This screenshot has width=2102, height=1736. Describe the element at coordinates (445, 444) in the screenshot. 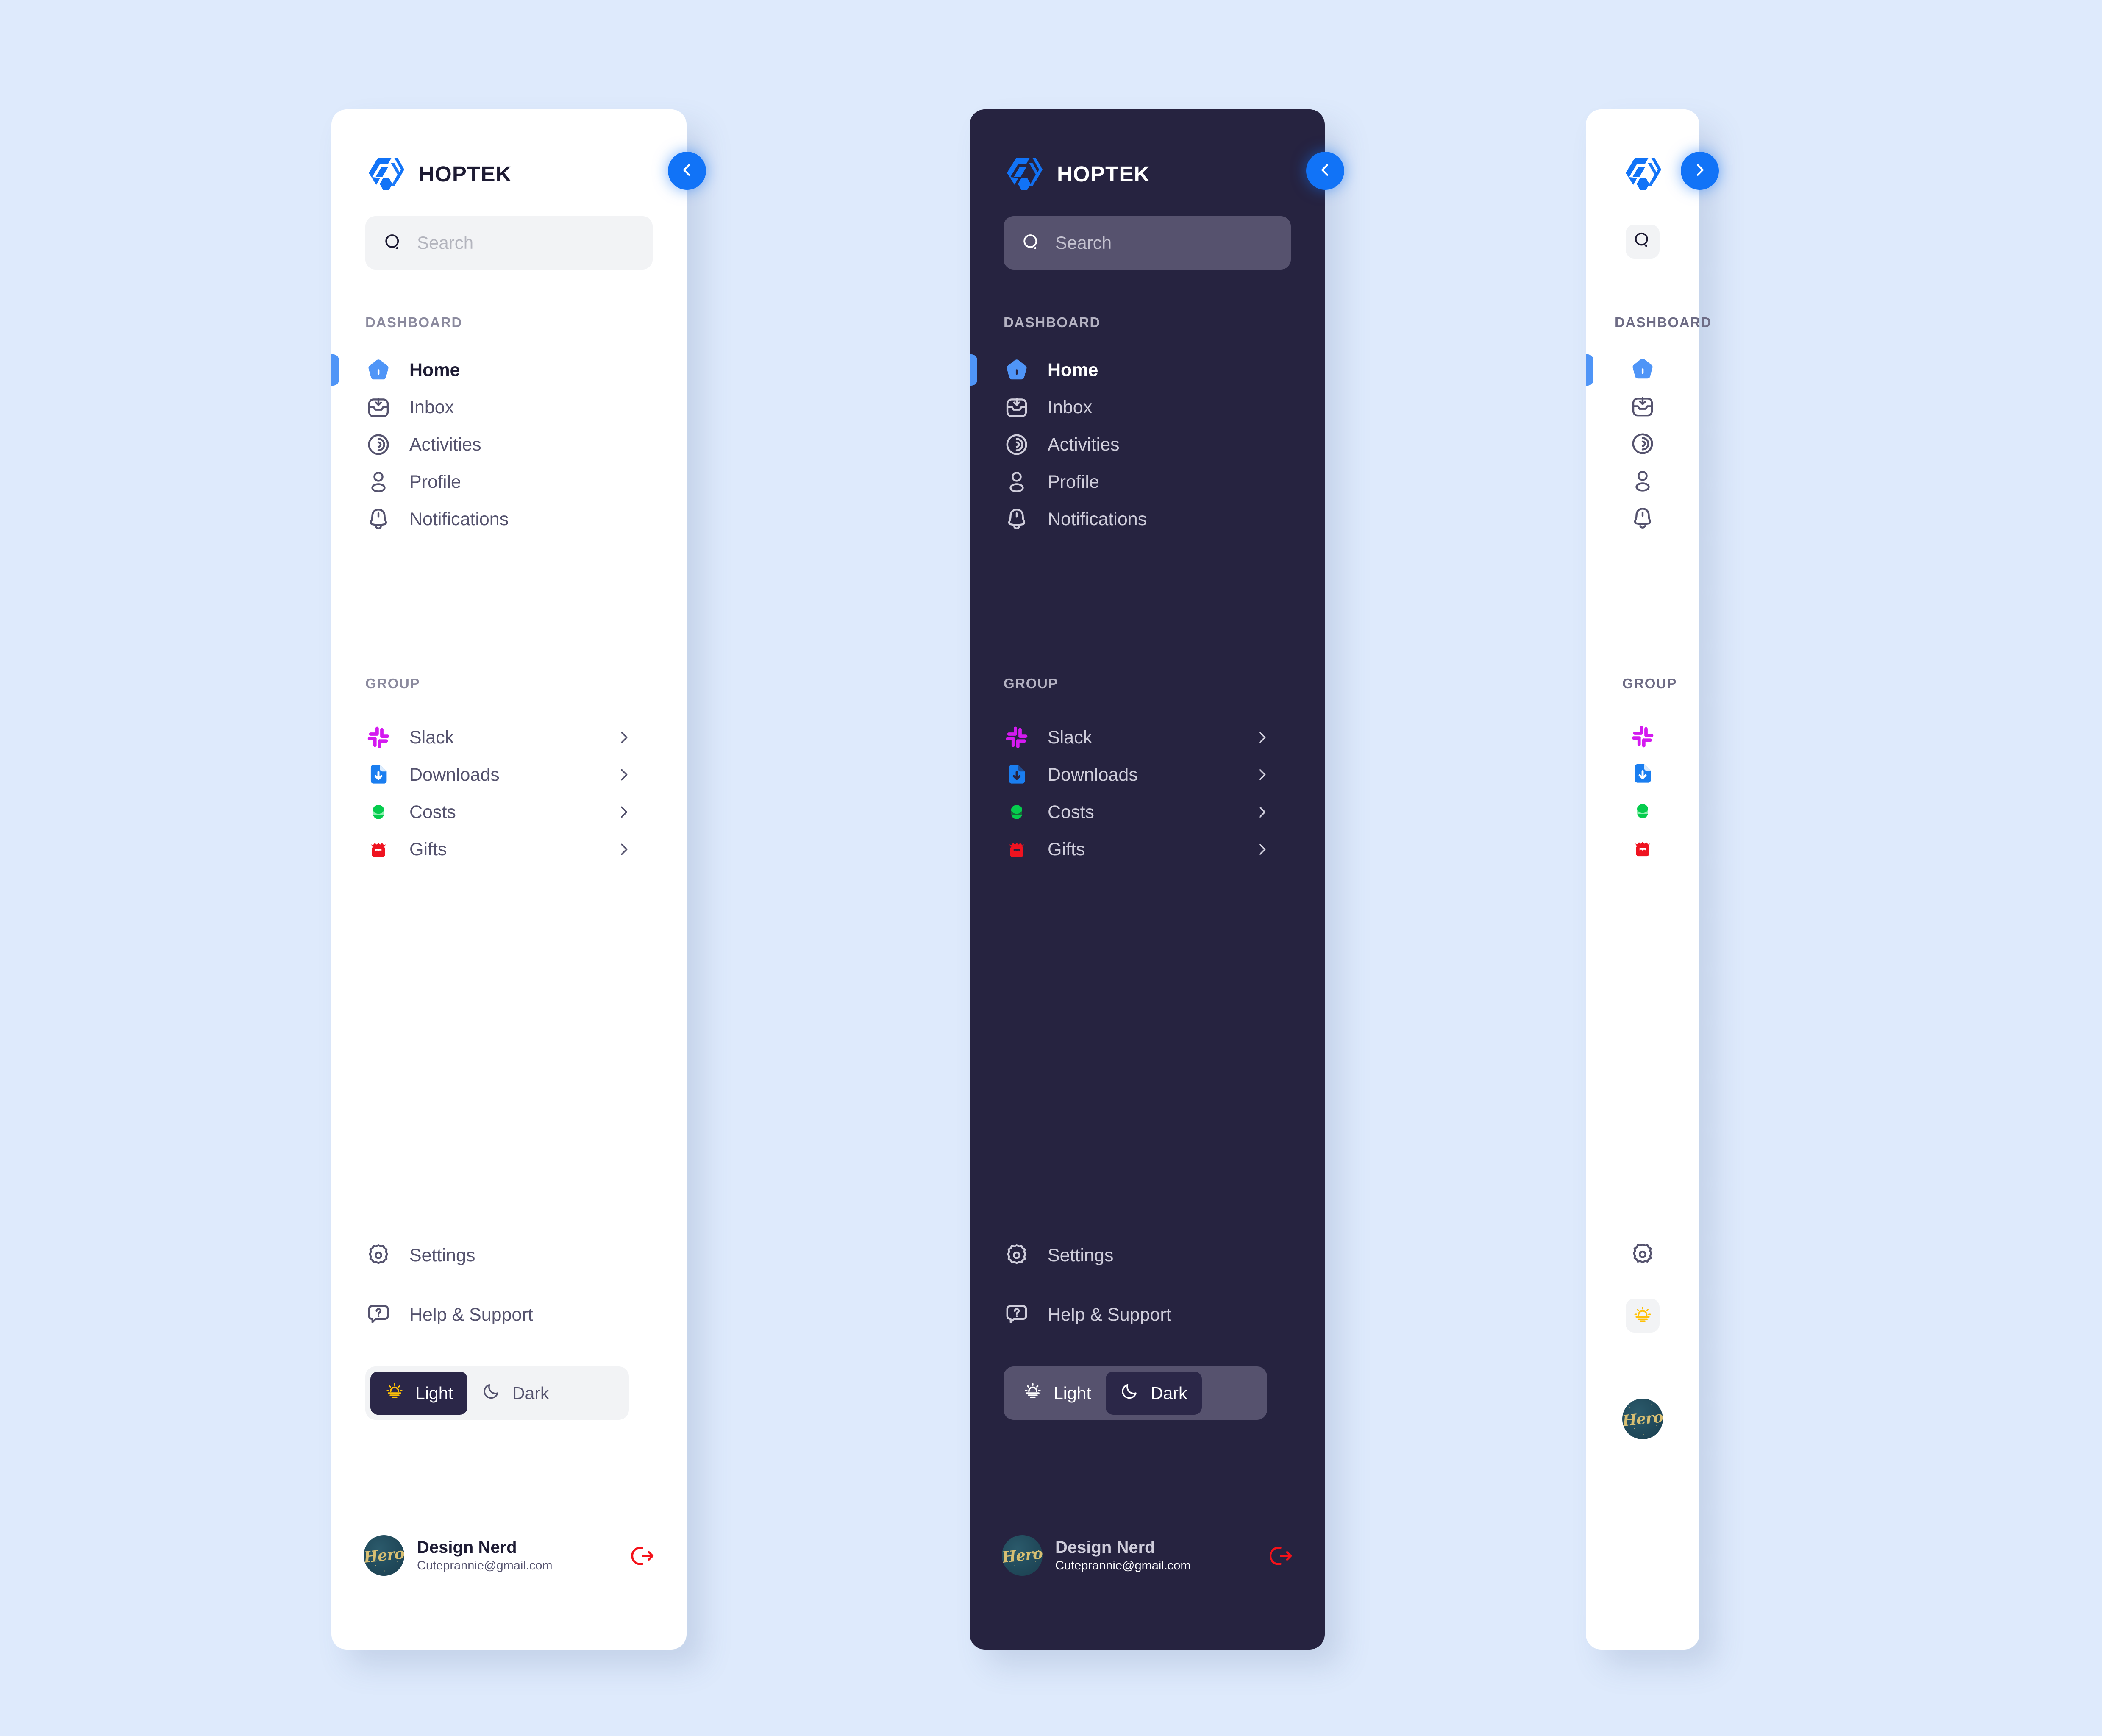

I see `sidebar-item-label: Activities` at that location.